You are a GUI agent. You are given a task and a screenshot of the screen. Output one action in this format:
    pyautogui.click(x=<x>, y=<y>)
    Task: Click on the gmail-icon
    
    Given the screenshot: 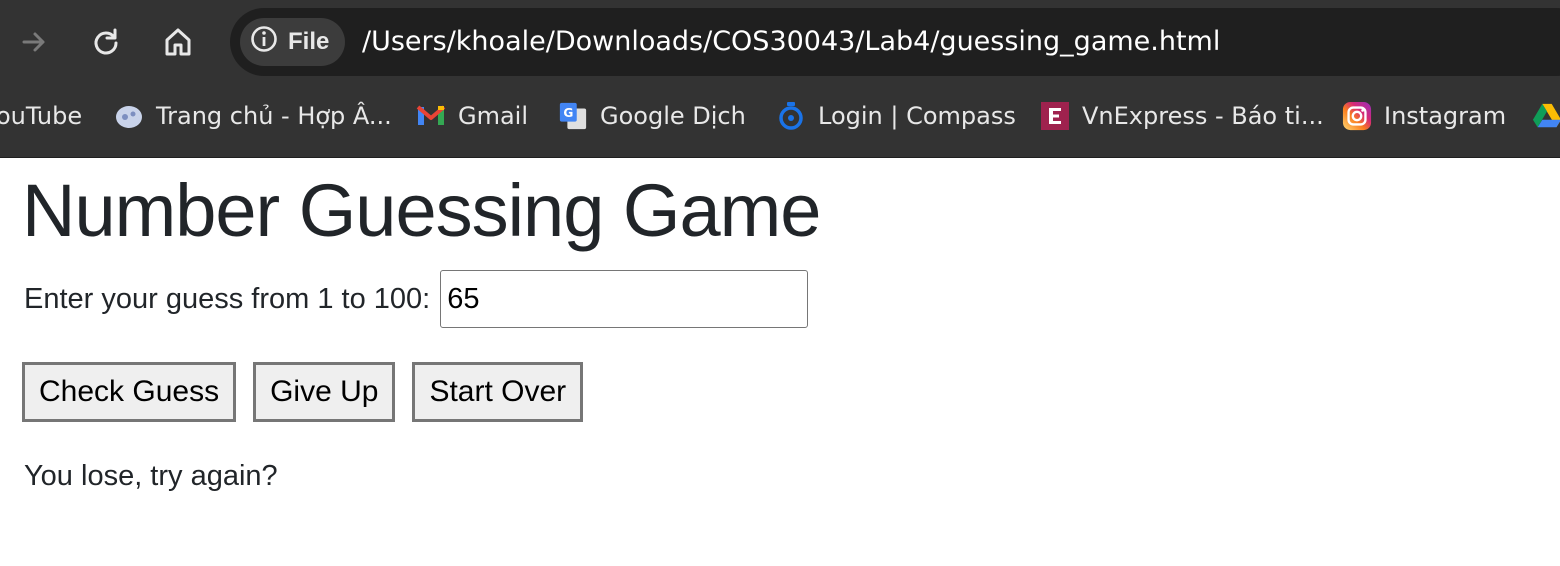 What is the action you would take?
    pyautogui.click(x=431, y=116)
    